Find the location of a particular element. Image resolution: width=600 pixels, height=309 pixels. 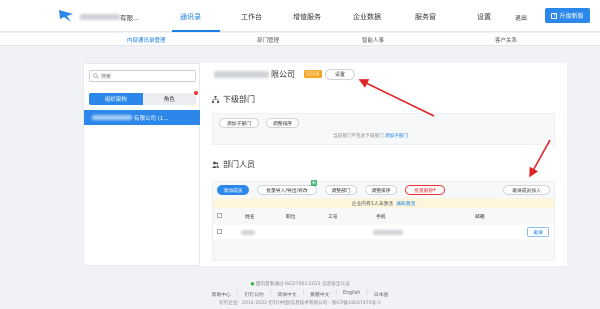

view-switcher: 组织架构 角色 is located at coordinates (142, 99).